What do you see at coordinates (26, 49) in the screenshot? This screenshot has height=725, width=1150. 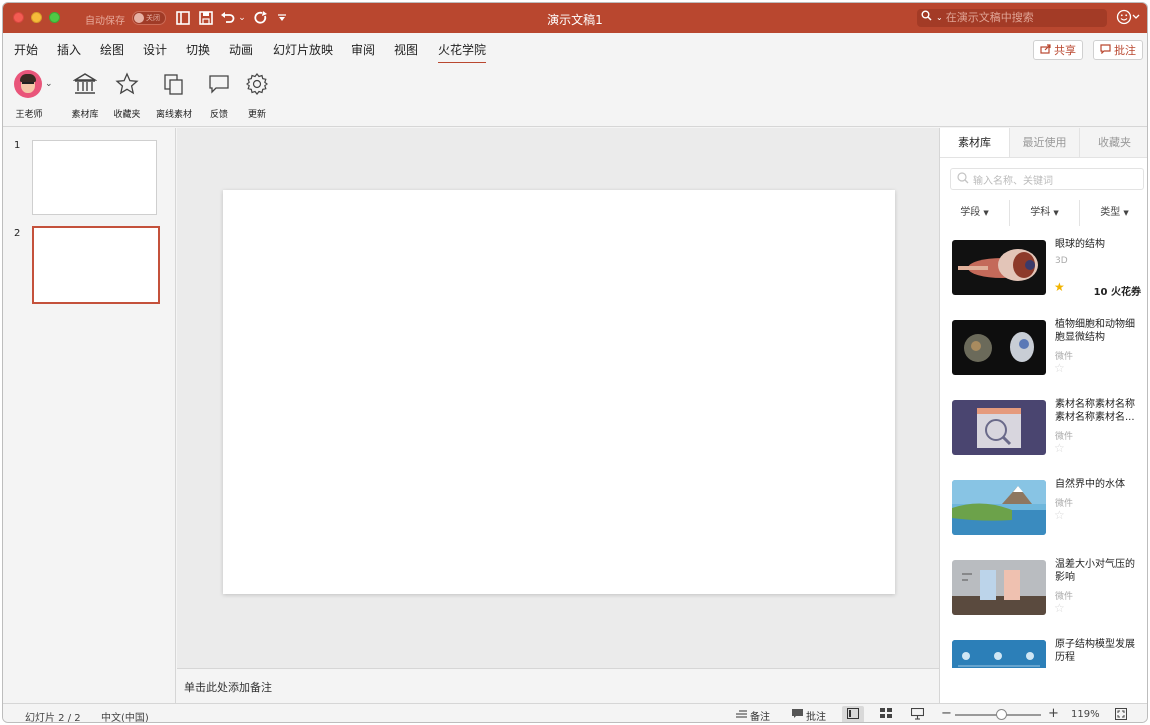 I see `tab-home: 开始` at bounding box center [26, 49].